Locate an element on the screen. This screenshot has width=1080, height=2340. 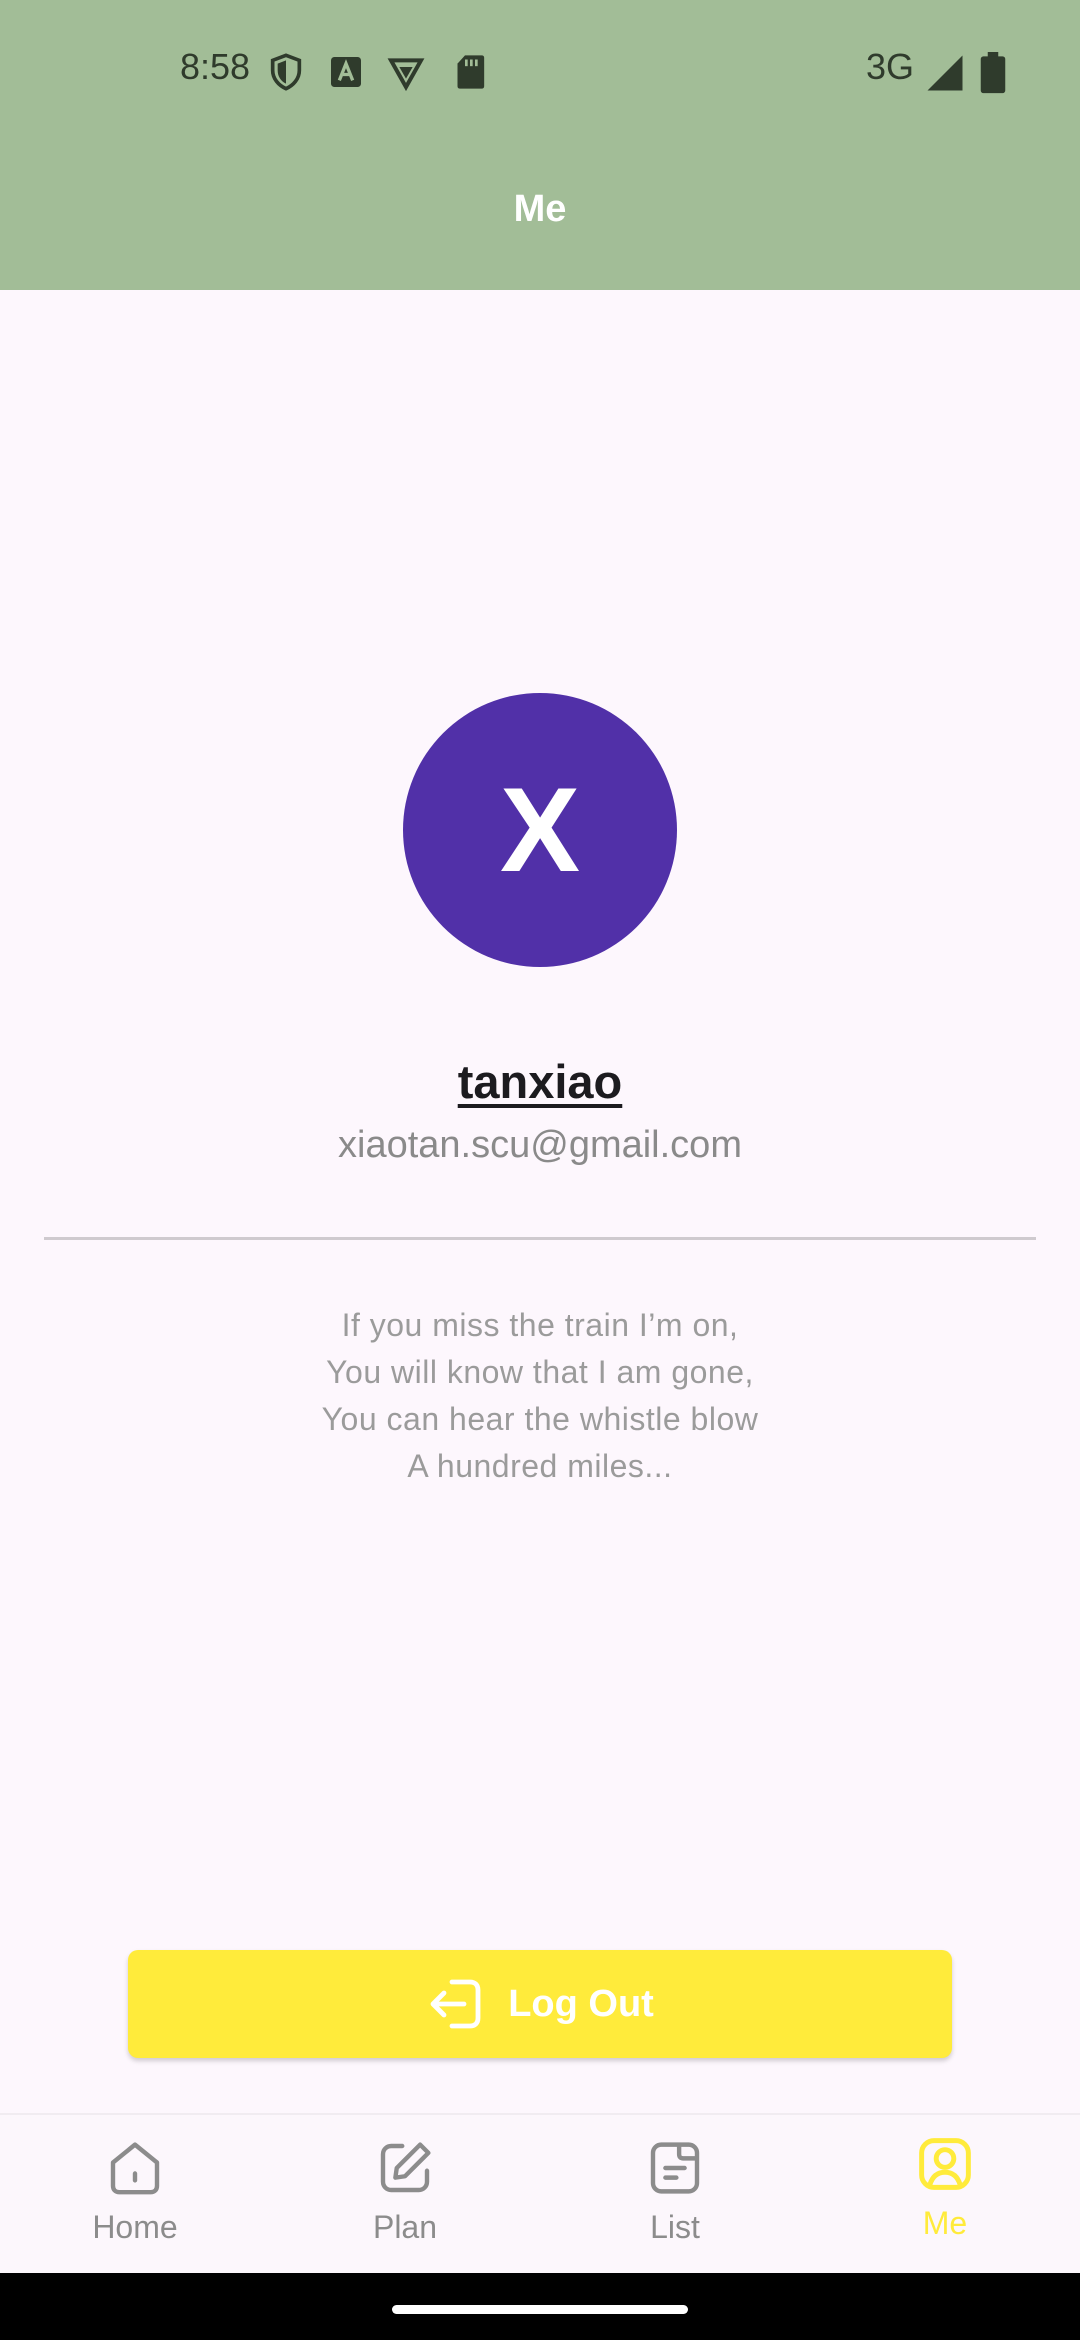
home-icon is located at coordinates (135, 2168).